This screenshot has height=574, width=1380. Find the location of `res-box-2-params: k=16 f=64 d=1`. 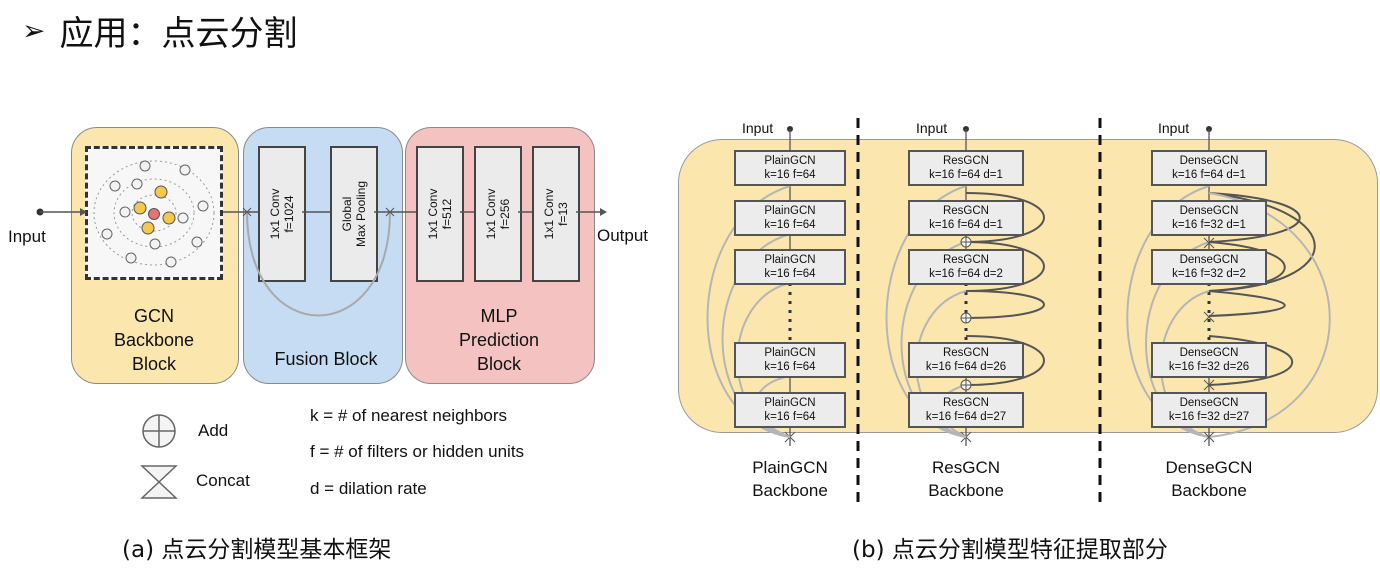

res-box-2-params: k=16 f=64 d=1 is located at coordinates (966, 225).